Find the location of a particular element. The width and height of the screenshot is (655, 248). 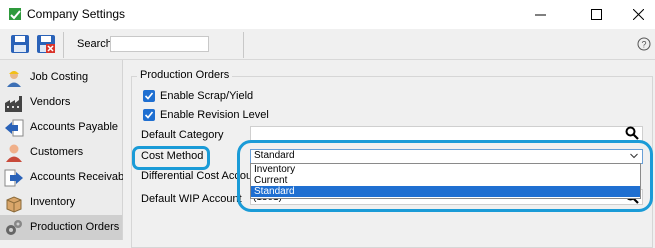

group-title: Production Orders is located at coordinates (185, 75).